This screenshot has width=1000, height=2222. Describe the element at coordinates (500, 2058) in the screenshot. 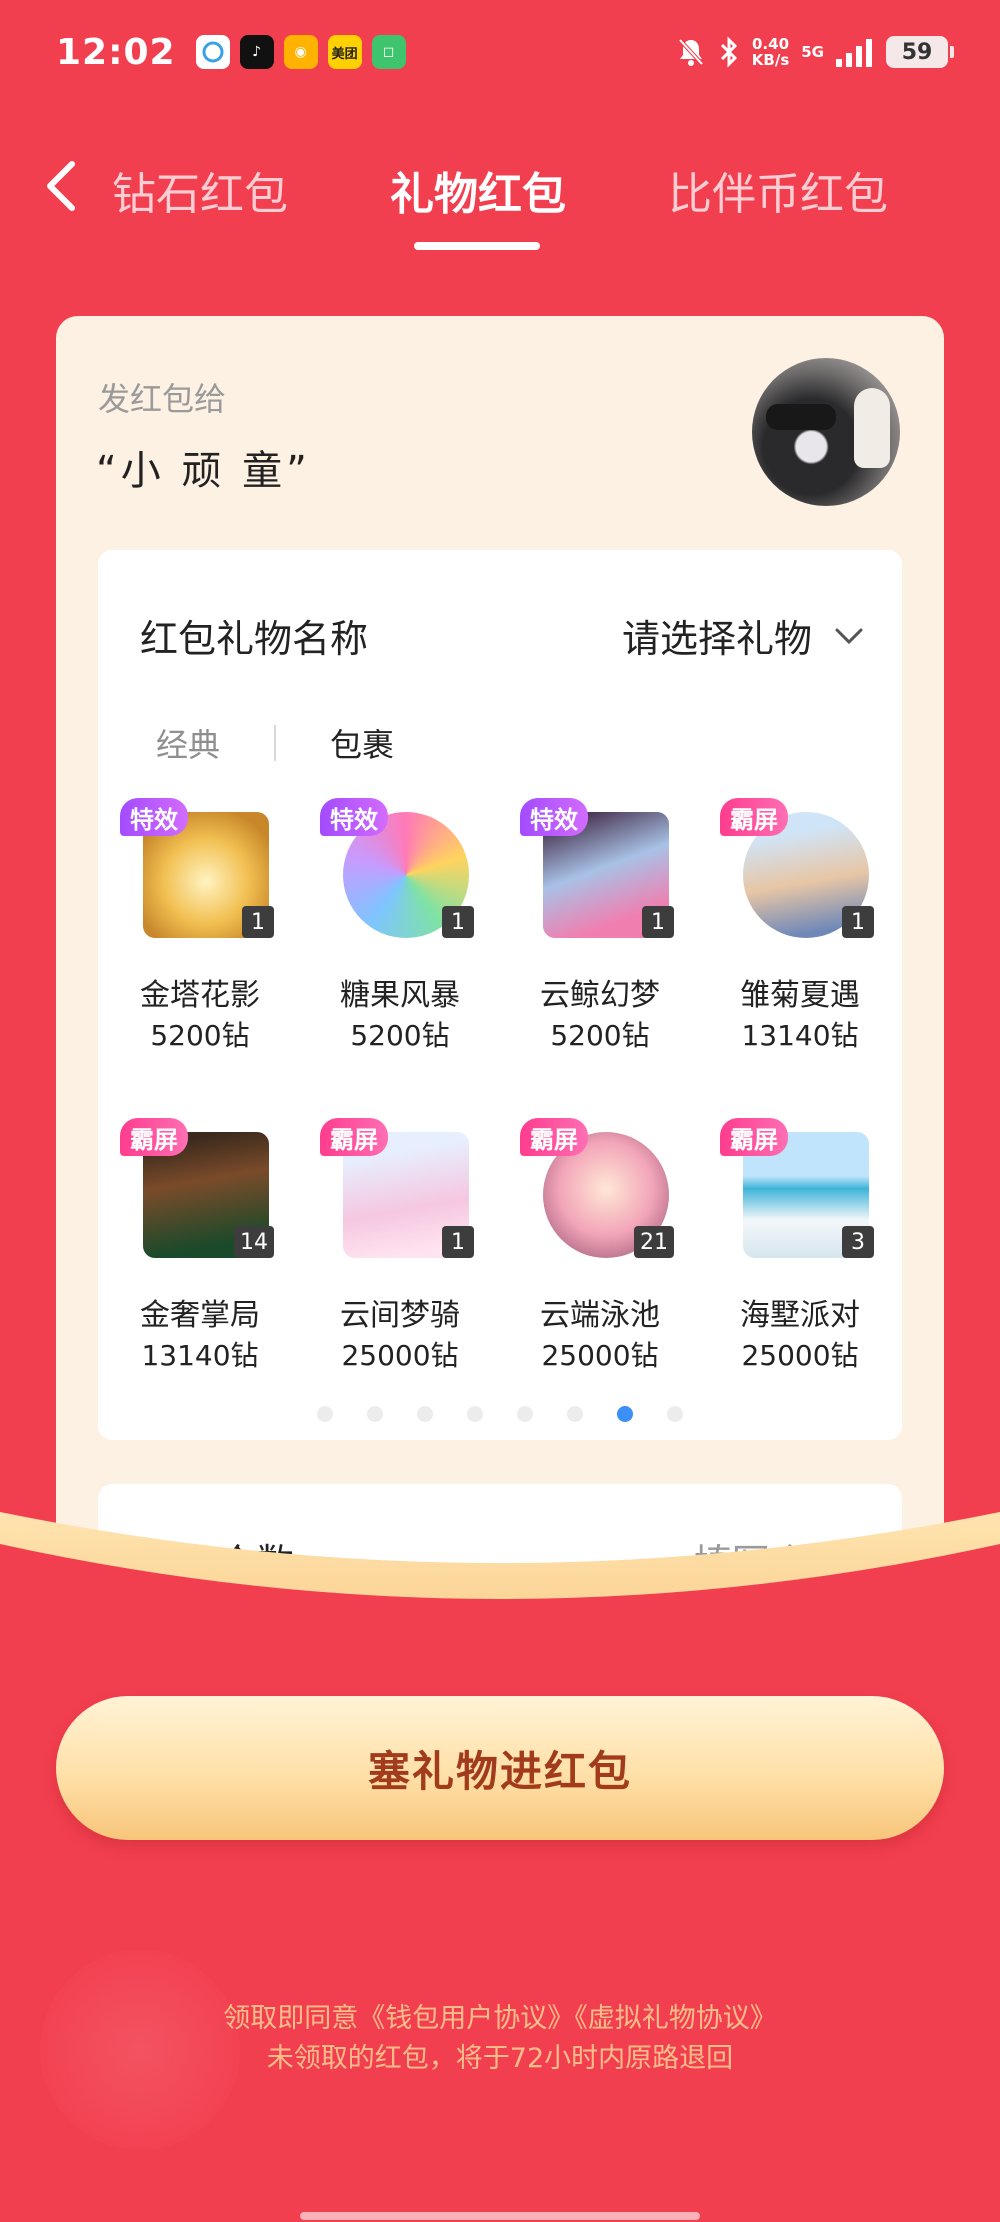

I see `refund-notice: 未领取的红包，将于72小时内原路退回` at that location.